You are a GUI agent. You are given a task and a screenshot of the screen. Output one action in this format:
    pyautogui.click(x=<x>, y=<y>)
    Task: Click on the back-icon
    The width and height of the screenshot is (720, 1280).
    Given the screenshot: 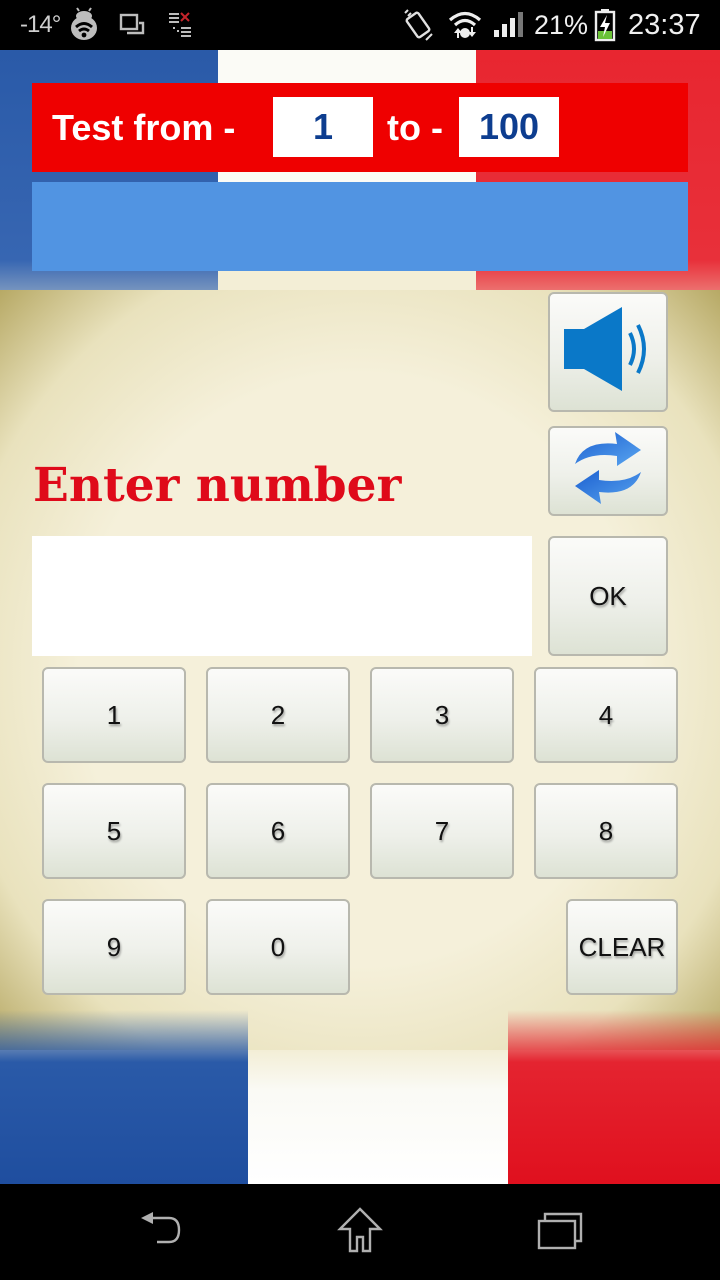 What is the action you would take?
    pyautogui.click(x=160, y=1232)
    